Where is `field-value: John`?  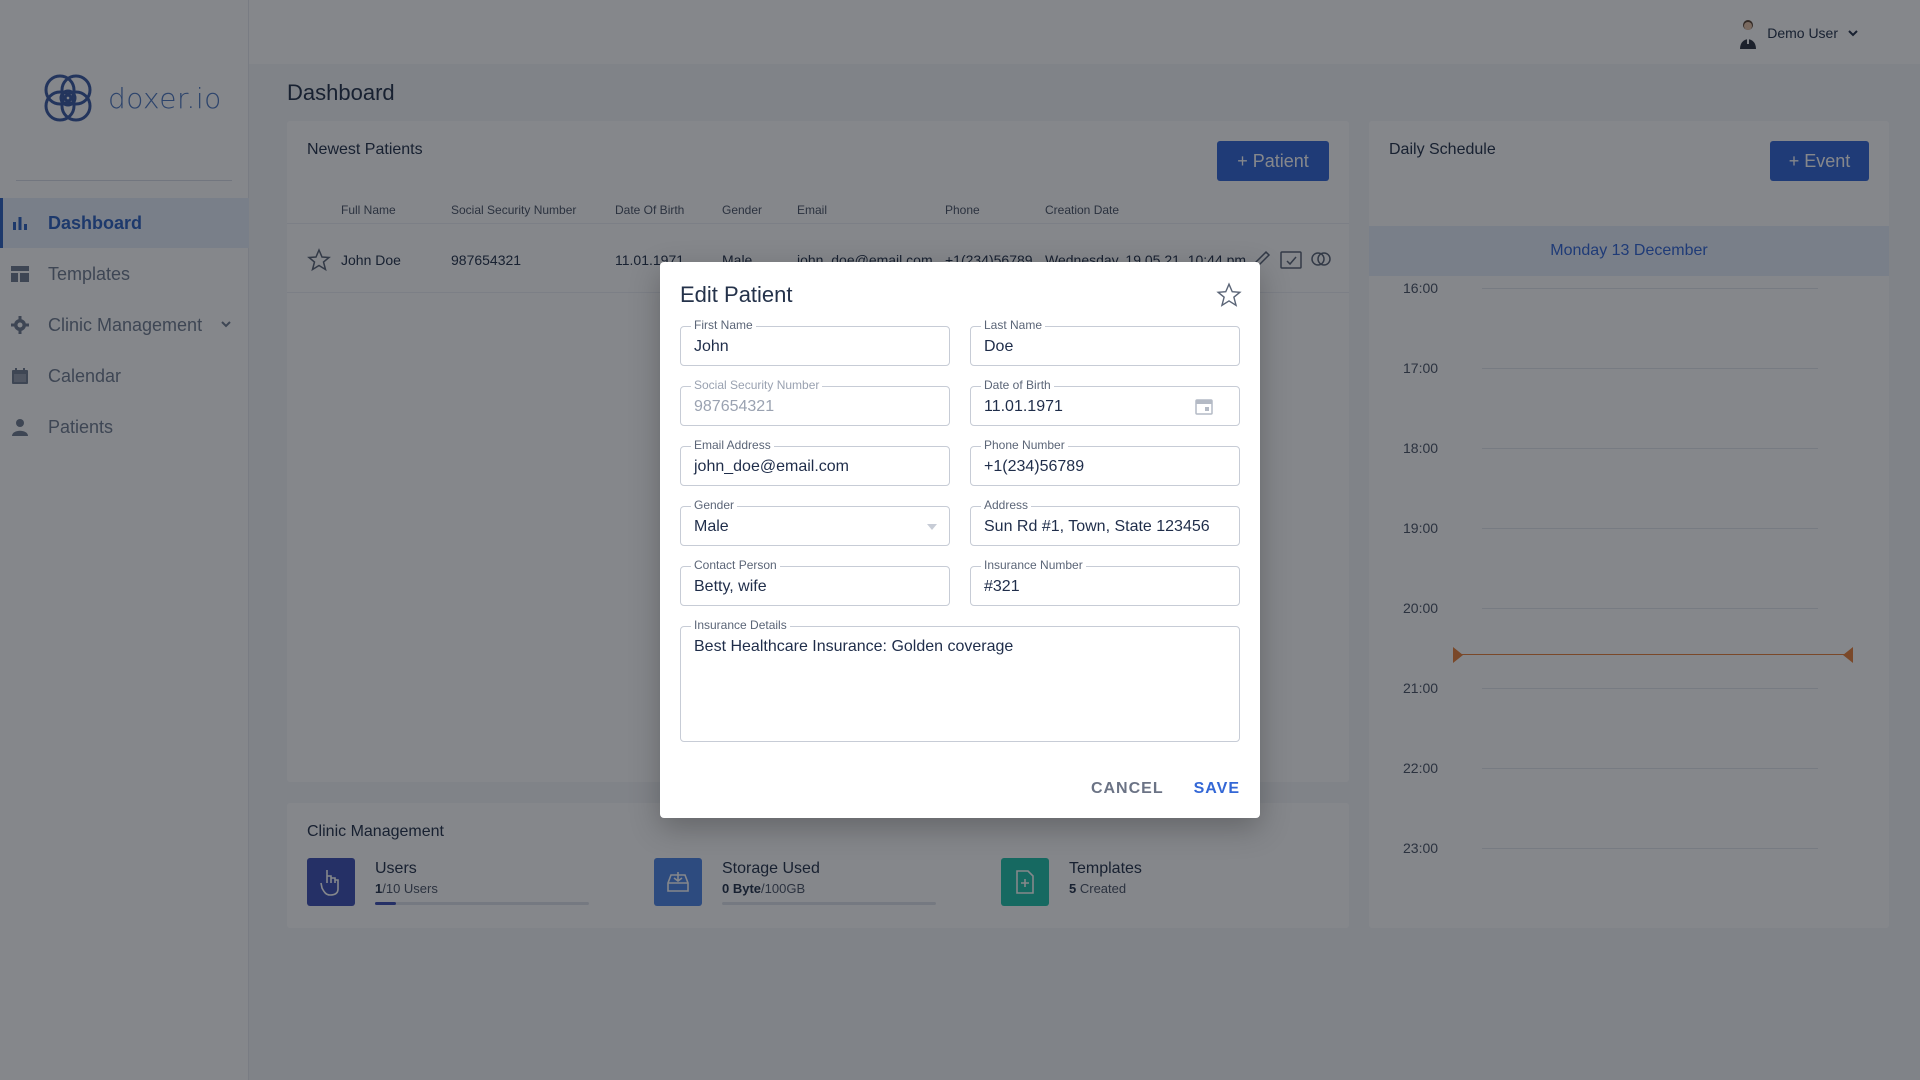 field-value: John is located at coordinates (711, 347).